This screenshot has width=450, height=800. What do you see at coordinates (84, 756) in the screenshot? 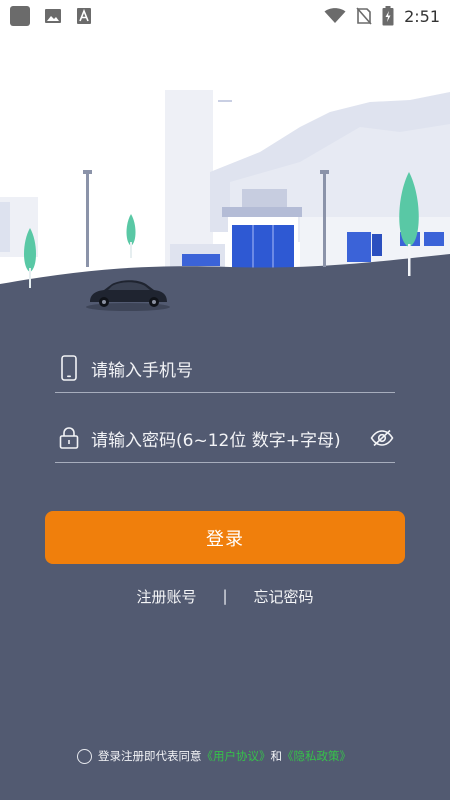
I see `agreement-radio` at bounding box center [84, 756].